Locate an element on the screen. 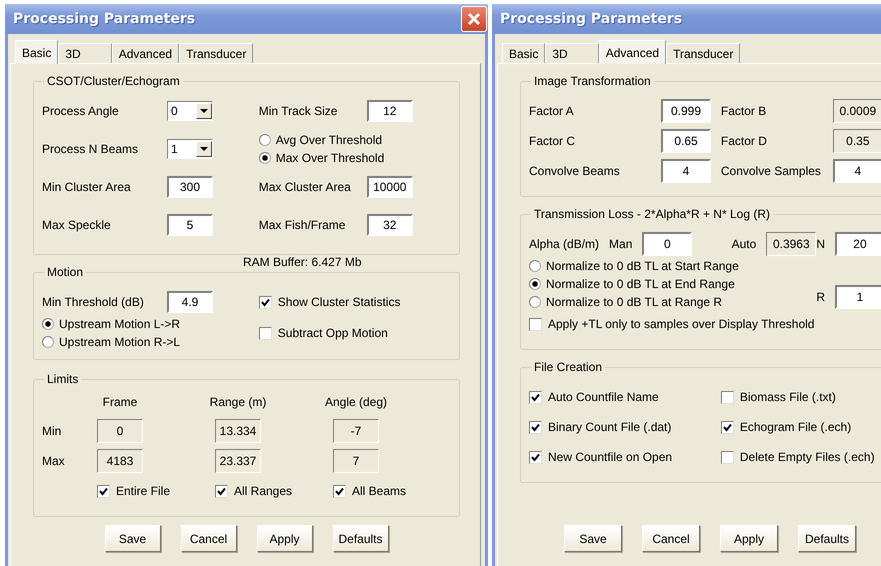  input-field: 4.9 is located at coordinates (190, 302).